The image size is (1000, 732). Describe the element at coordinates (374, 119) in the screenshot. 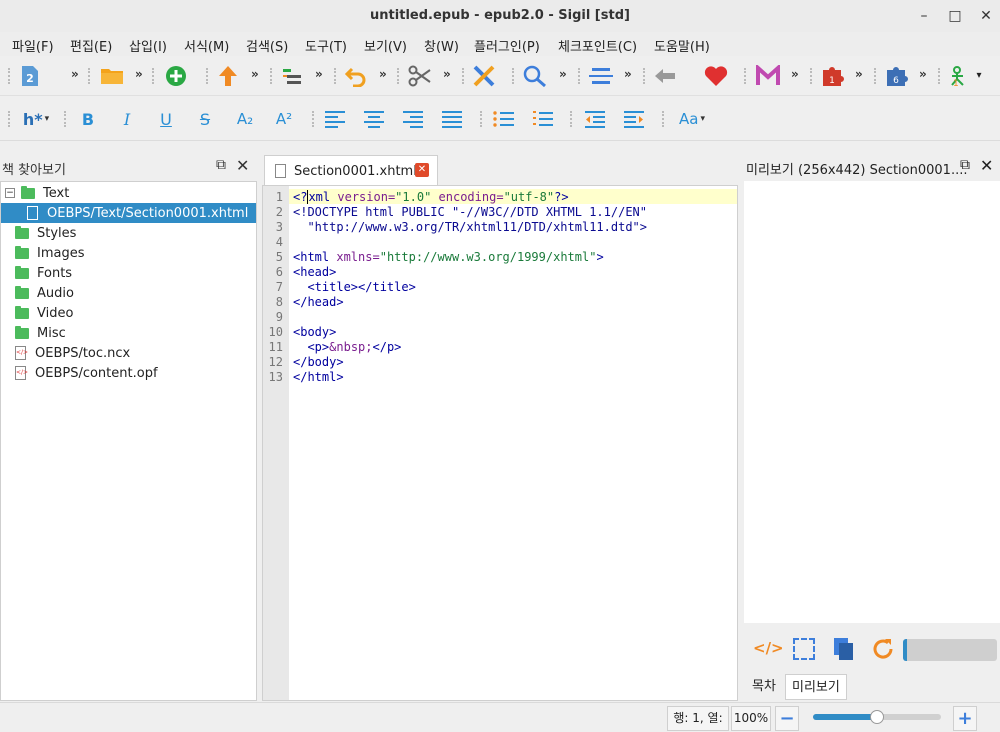

I see `align-center-icon` at that location.